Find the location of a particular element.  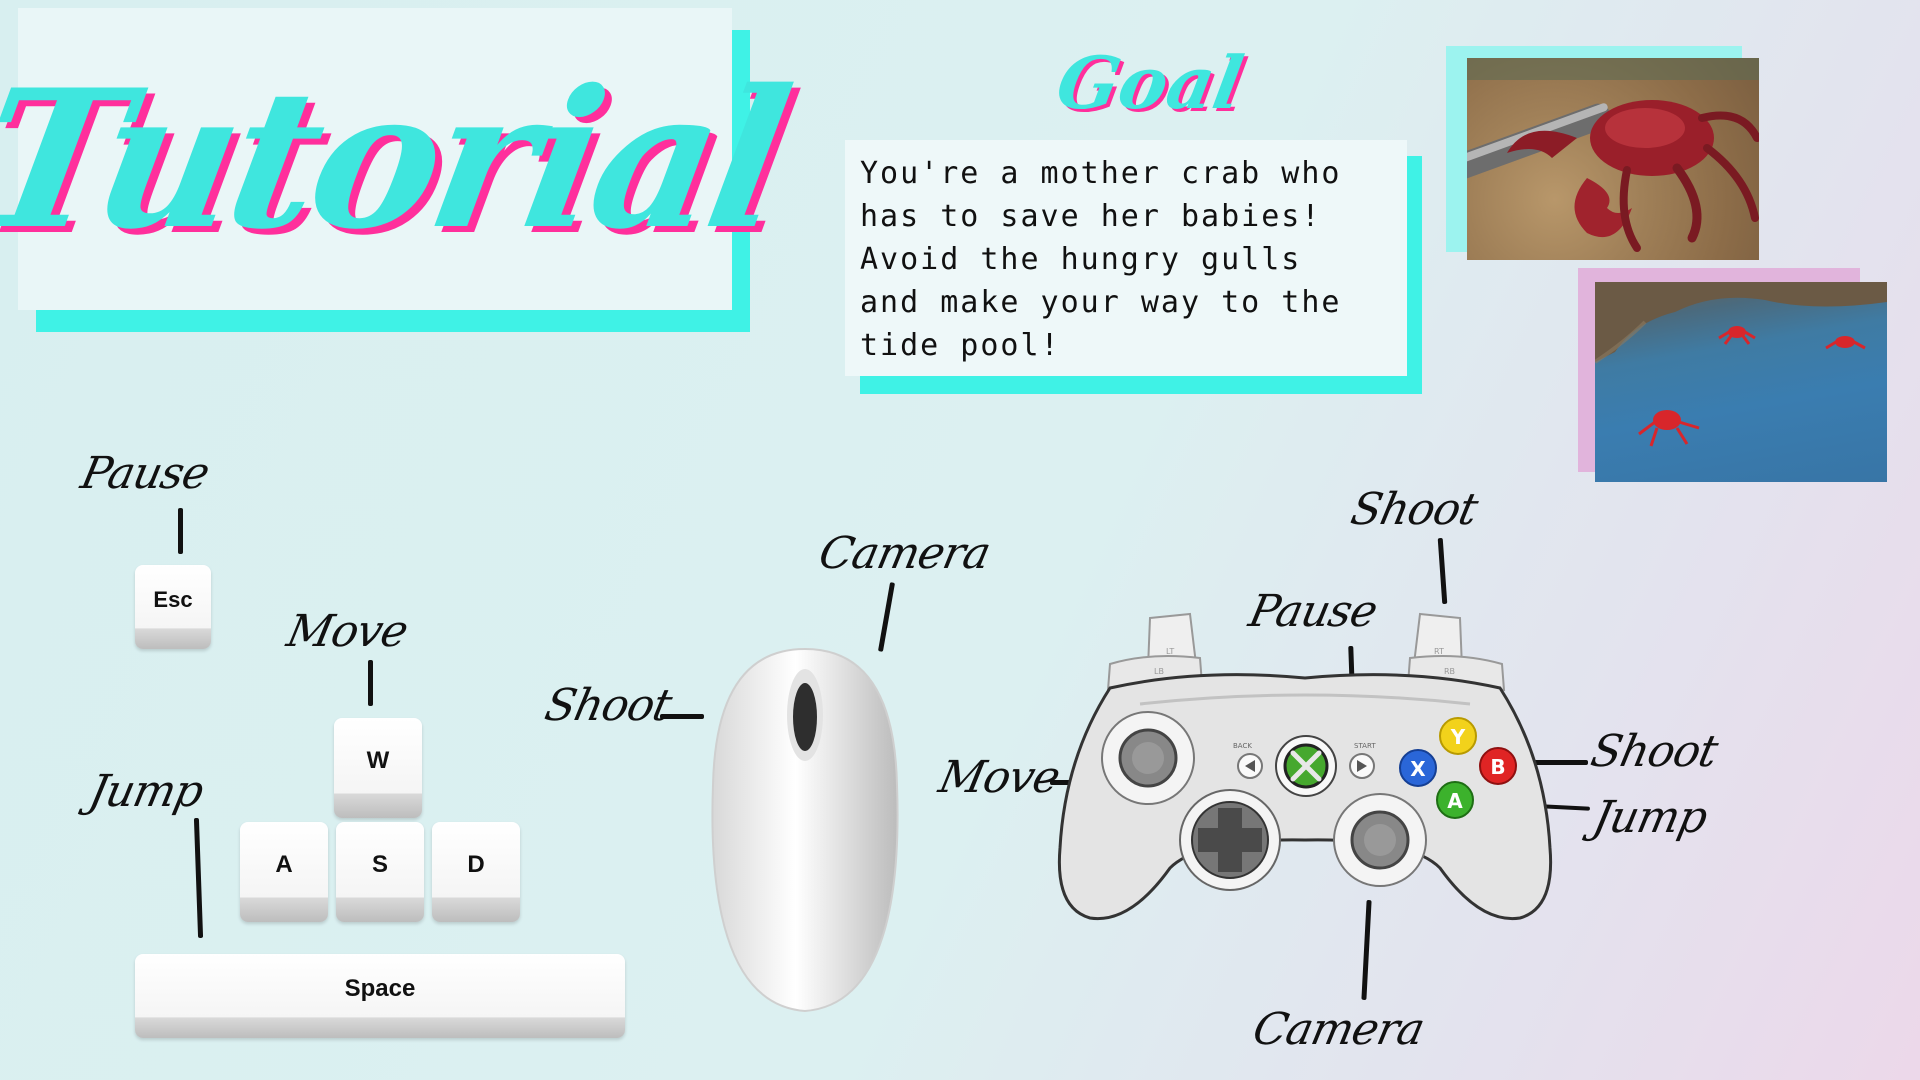

w-key-label: W is located at coordinates (378, 760).